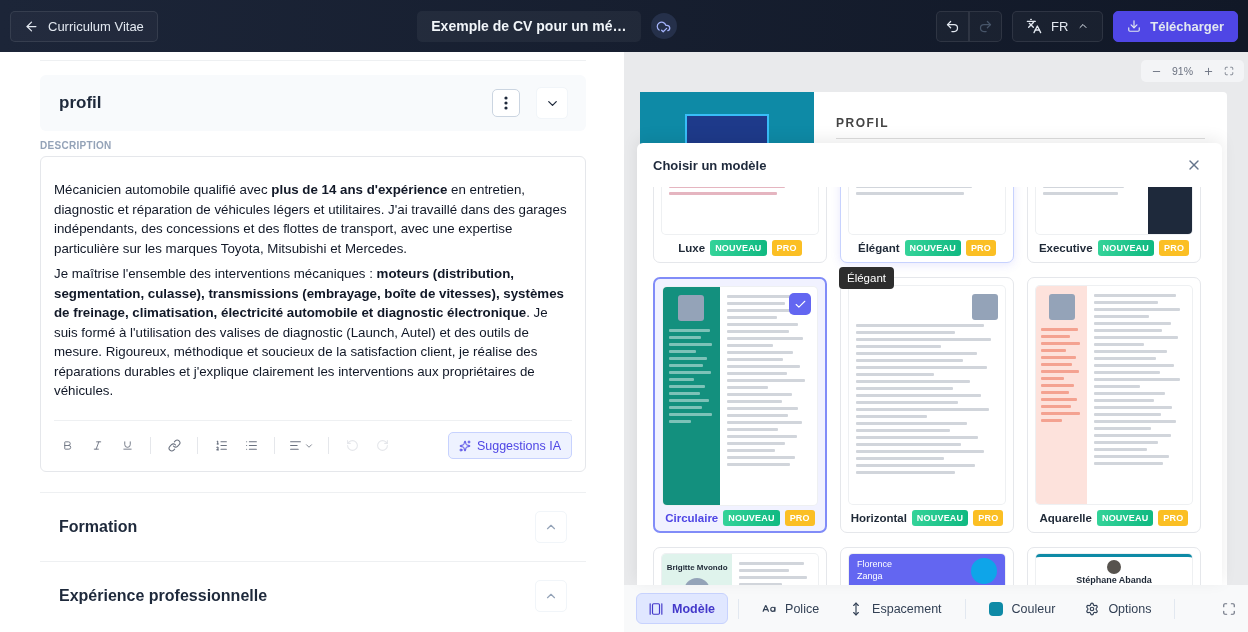  I want to click on fullscreen-button, so click(1229, 608).